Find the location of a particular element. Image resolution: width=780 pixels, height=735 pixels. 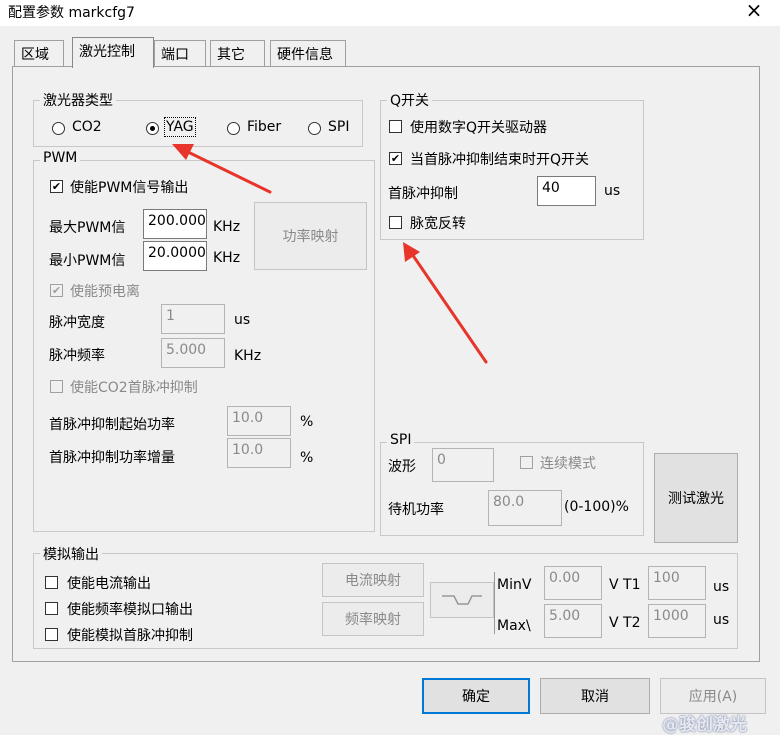

minv-input: 0.00 is located at coordinates (573, 583).